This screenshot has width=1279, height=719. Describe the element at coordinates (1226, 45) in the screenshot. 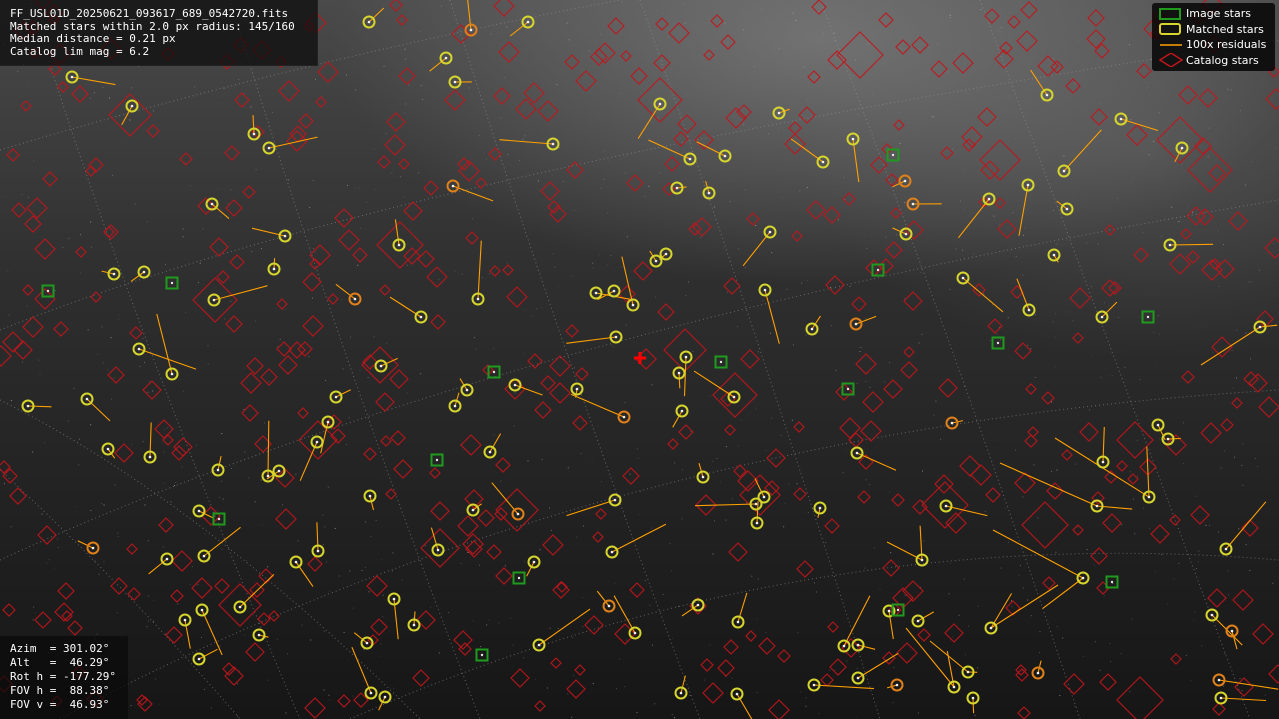

I see `legend-label-residuals: 100x residuals` at that location.